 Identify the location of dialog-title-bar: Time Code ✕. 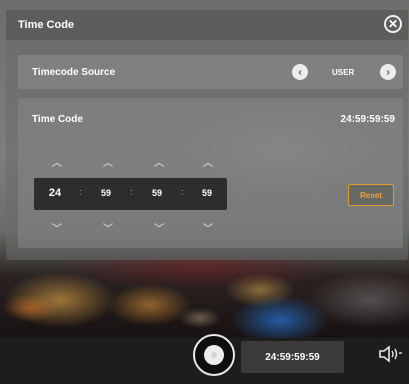
(207, 25).